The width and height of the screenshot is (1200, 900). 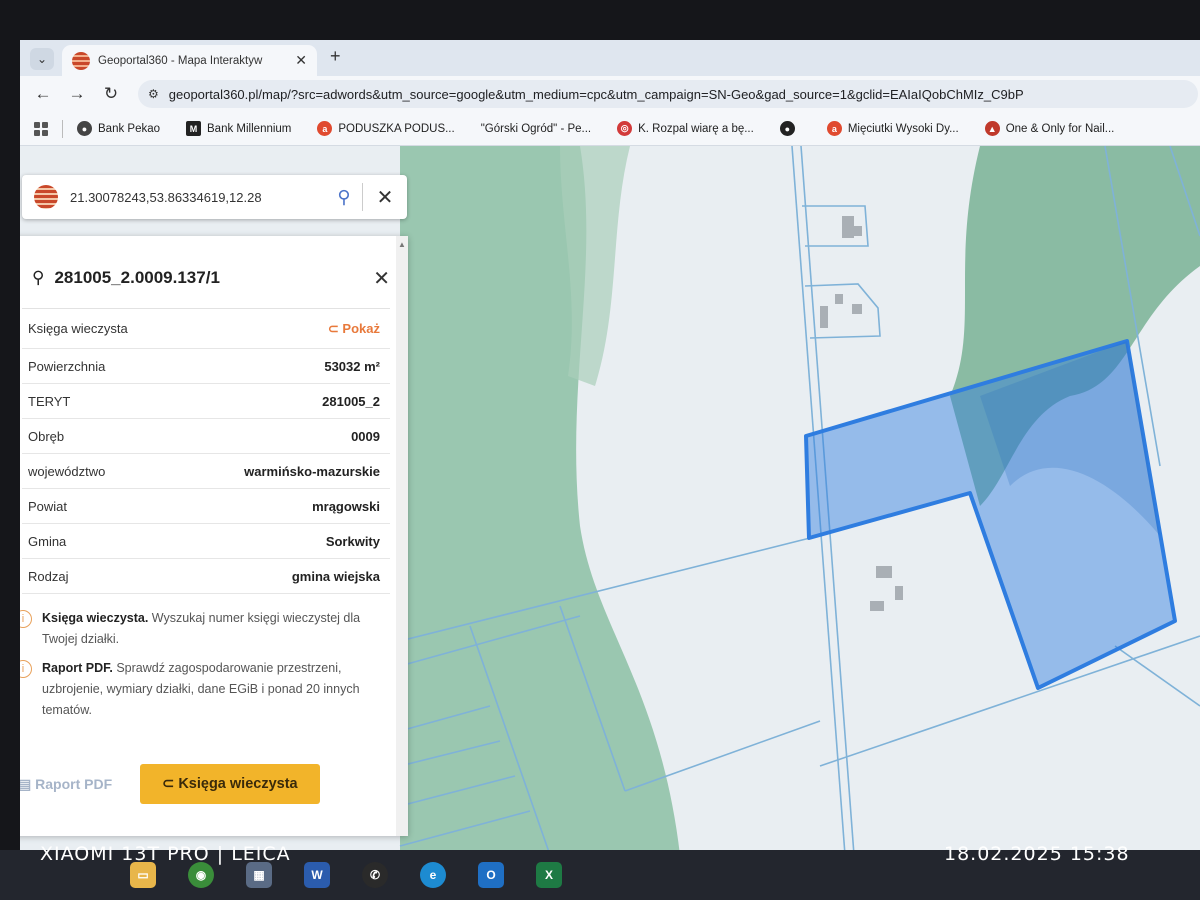 What do you see at coordinates (610, 58) in the screenshot?
I see `tab-strip: ⌄ Geoportal360 - Mapa Interaktyw ✕ +` at bounding box center [610, 58].